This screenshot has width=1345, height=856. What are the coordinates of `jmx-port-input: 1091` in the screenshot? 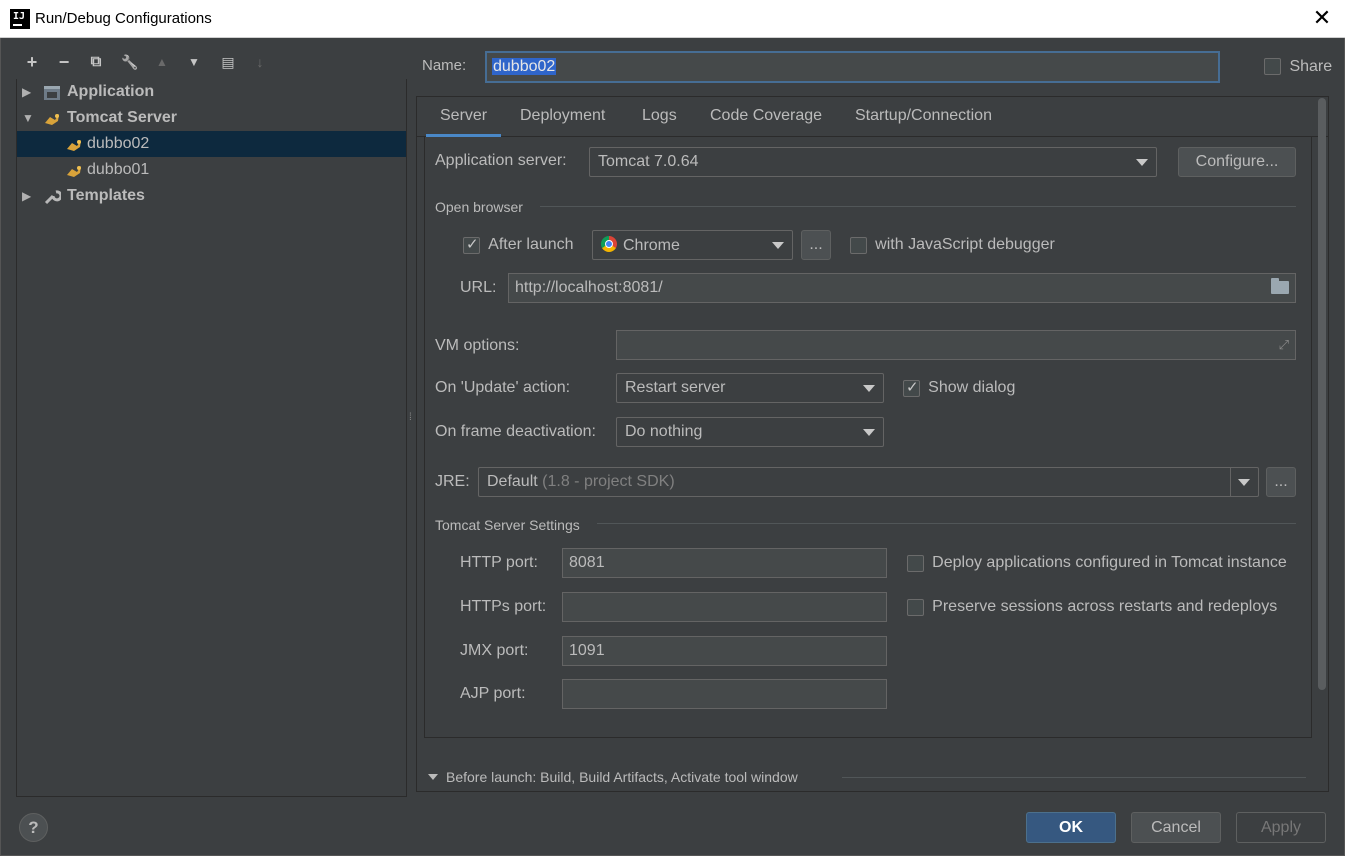 It's located at (724, 651).